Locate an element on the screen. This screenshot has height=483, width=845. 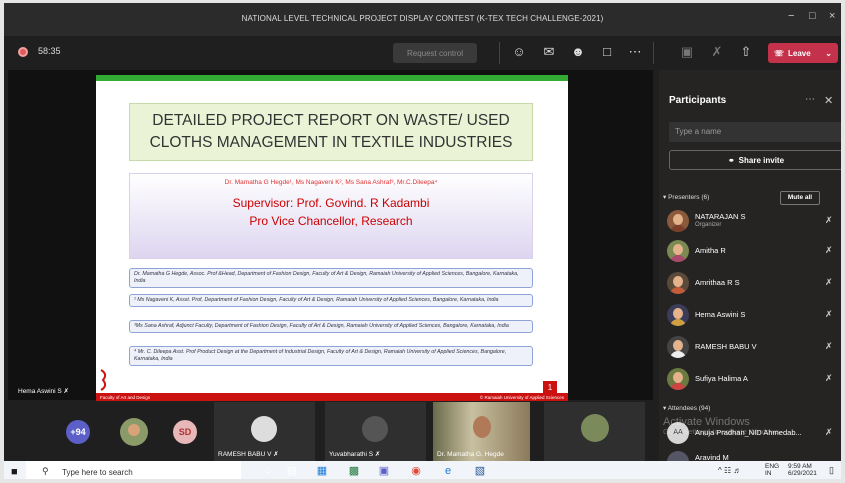
attendees-section-header: ▾ Attendees (94) is located at coordinates (686, 408).